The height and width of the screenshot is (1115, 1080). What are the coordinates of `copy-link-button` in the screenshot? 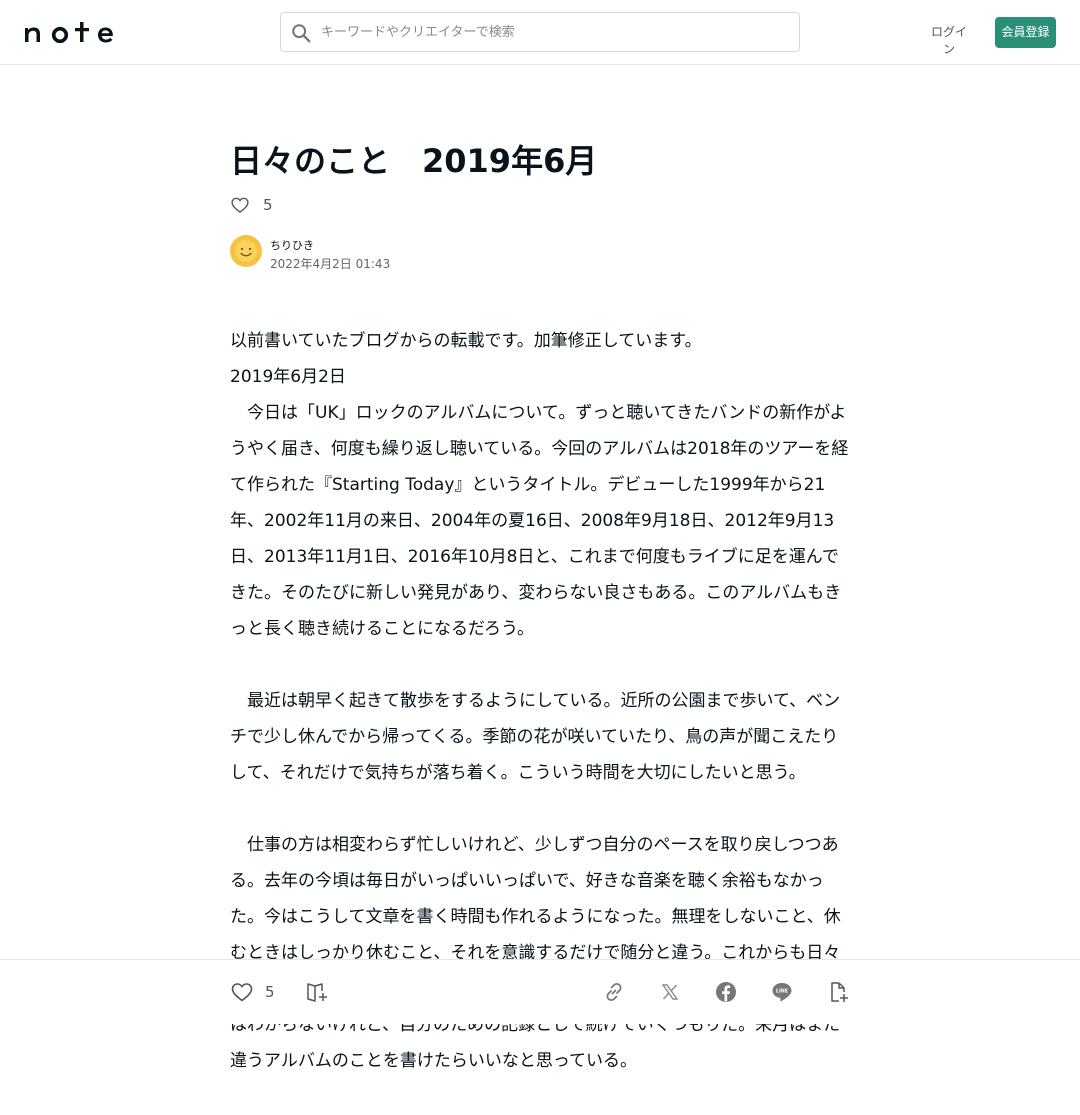 It's located at (614, 992).